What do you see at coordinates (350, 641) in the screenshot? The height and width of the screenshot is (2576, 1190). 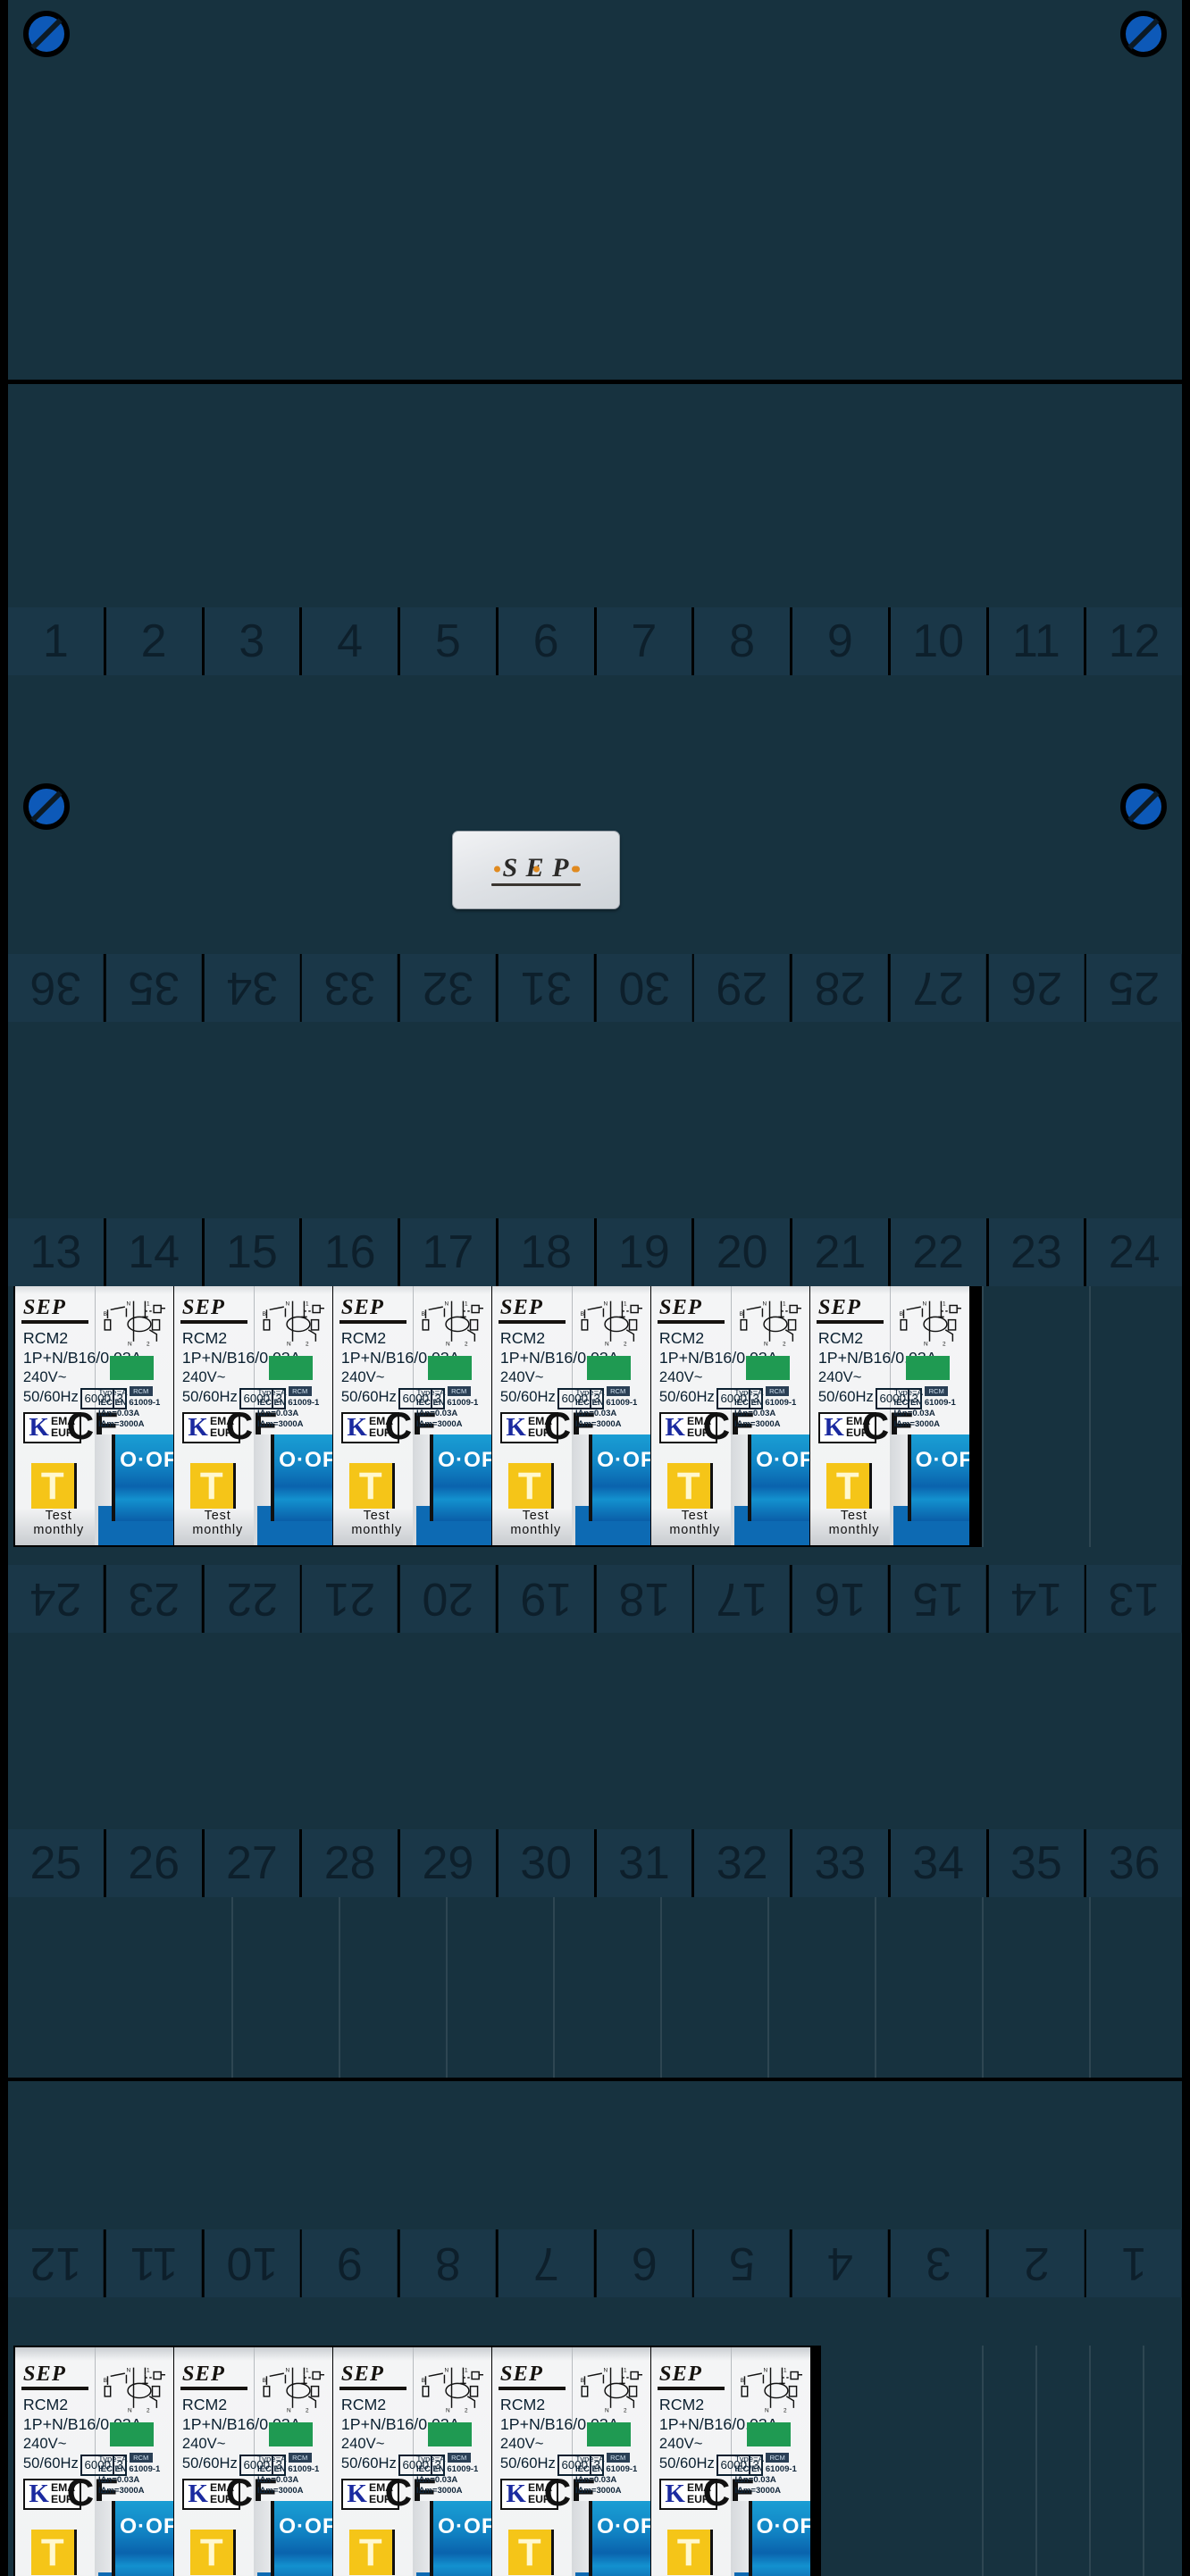 I see `circuit-number-cell: 4` at bounding box center [350, 641].